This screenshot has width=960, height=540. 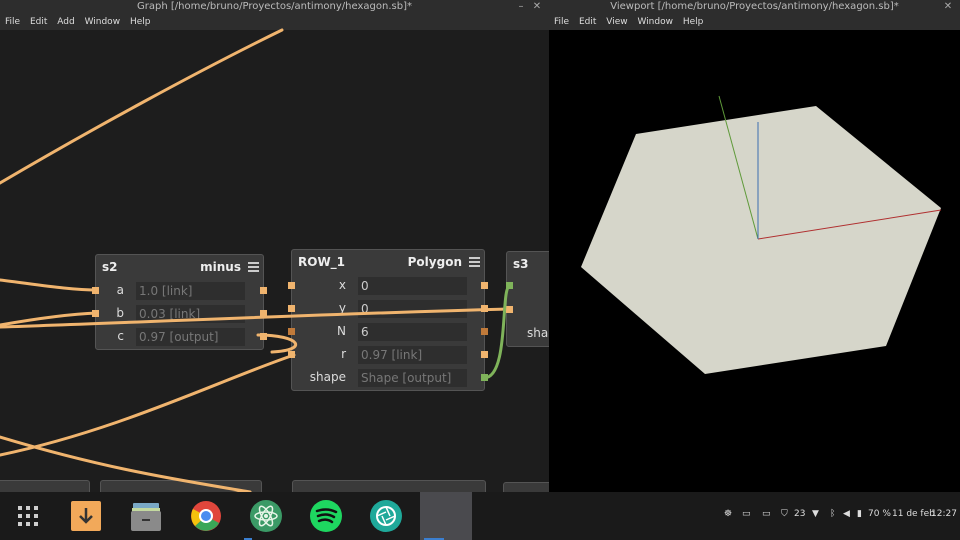 What do you see at coordinates (179, 267) in the screenshot?
I see `node-header: s2 minus` at bounding box center [179, 267].